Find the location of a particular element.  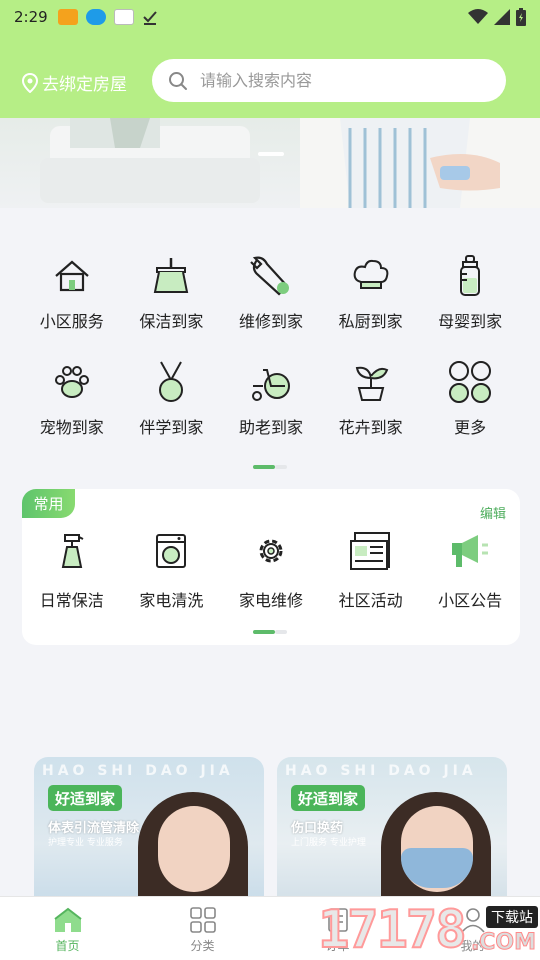

common-services-card: 常用 编辑 日常保洁 家电清洗 家电维修 社区活动 小区公告 is located at coordinates (271, 567).